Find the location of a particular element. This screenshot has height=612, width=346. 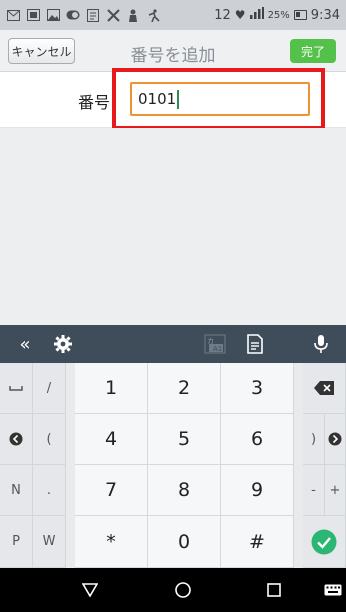

accessibility-icon is located at coordinates (153, 15).